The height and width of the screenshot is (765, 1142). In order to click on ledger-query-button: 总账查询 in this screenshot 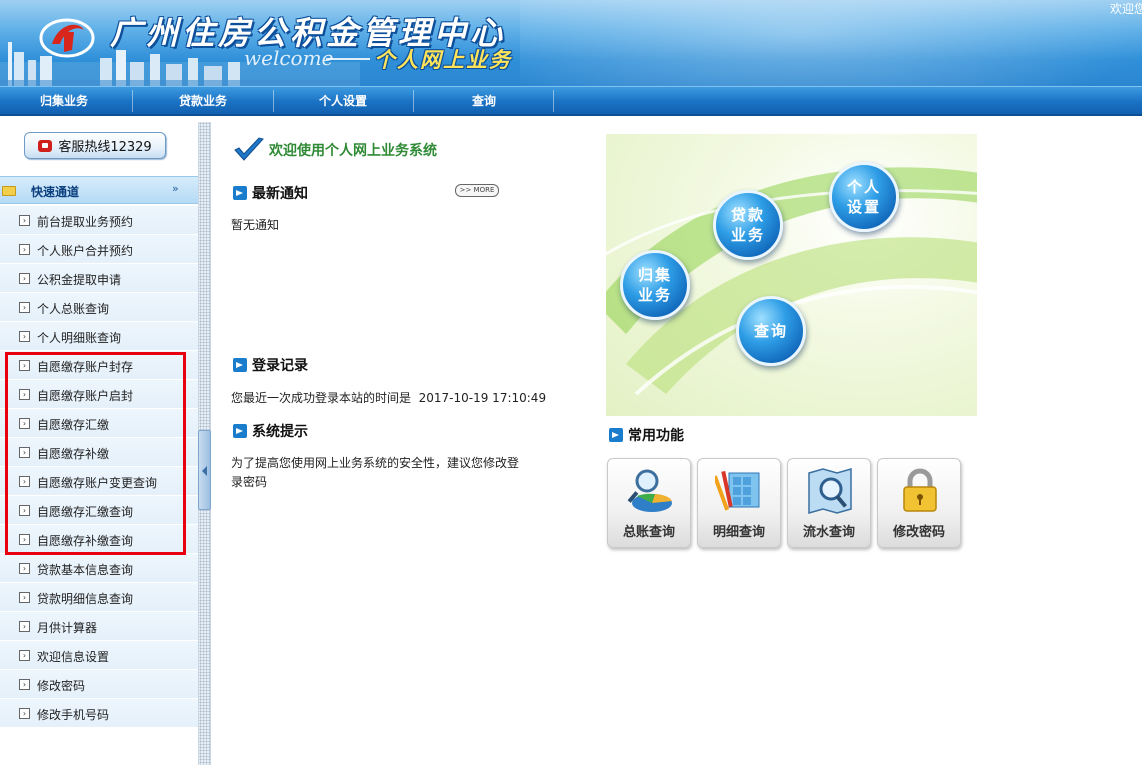, I will do `click(649, 503)`.